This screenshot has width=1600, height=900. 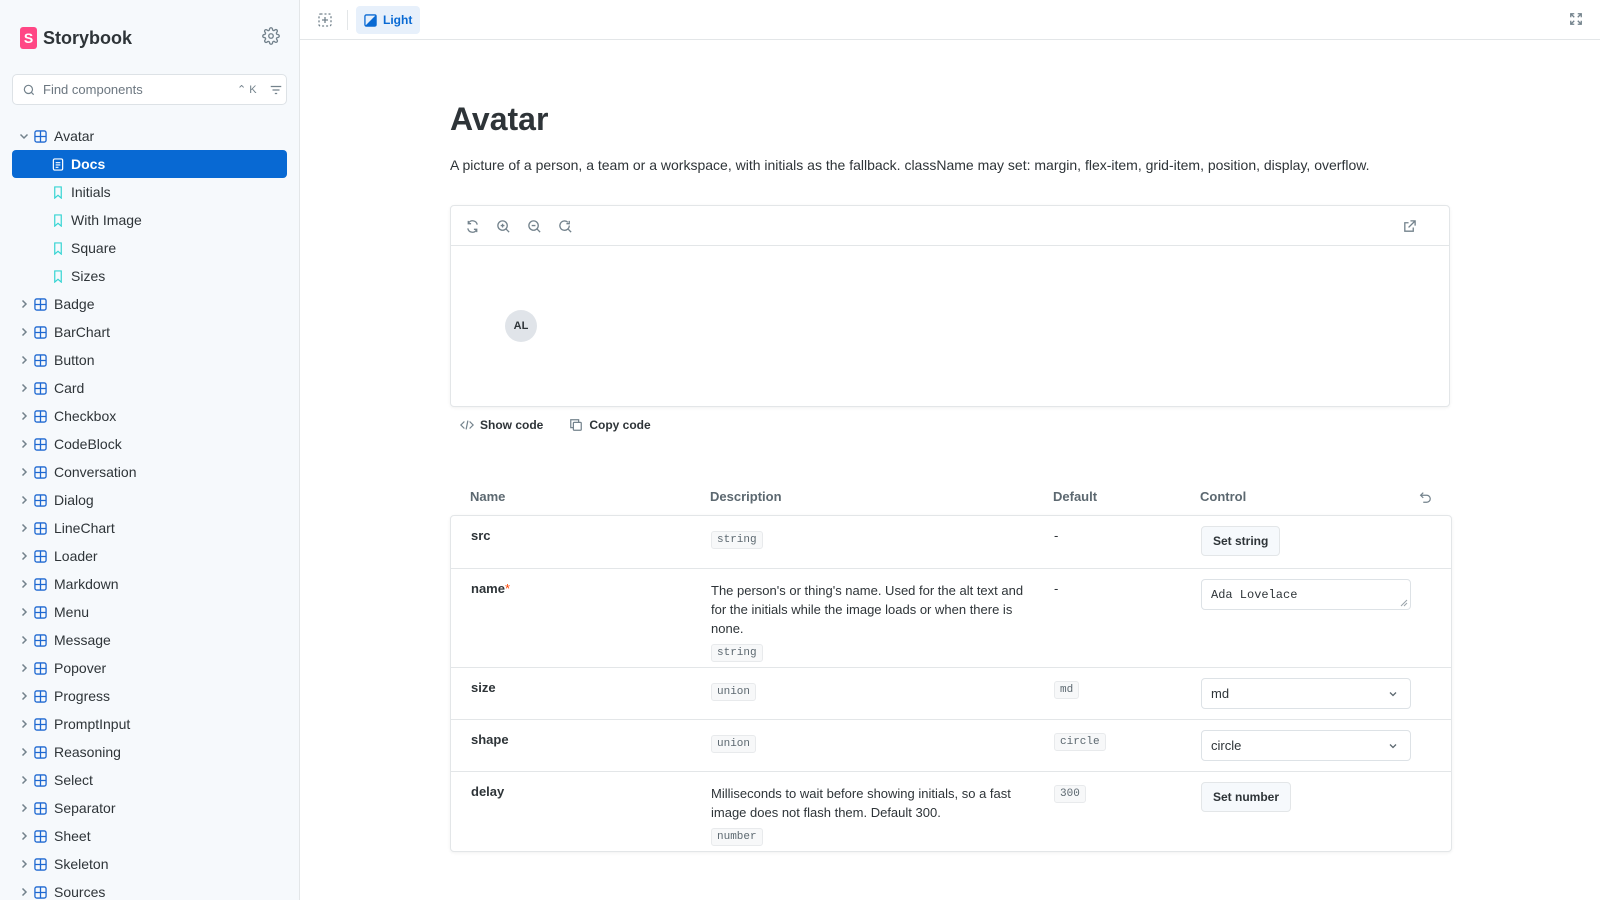 I want to click on tree-item-checkbox: Checkbox, so click(x=149, y=416).